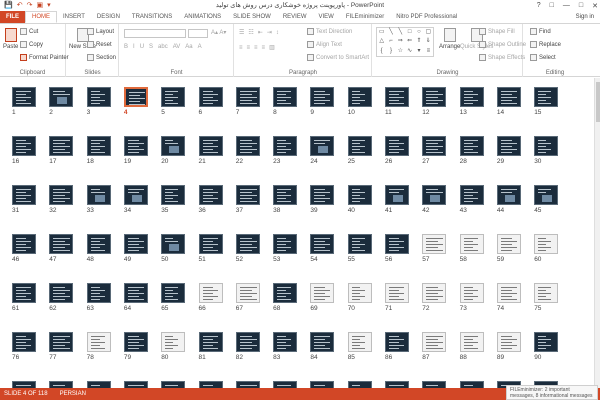 This screenshot has height=400, width=600. Describe the element at coordinates (359, 101) in the screenshot. I see `slide-thumbnail: 10` at that location.